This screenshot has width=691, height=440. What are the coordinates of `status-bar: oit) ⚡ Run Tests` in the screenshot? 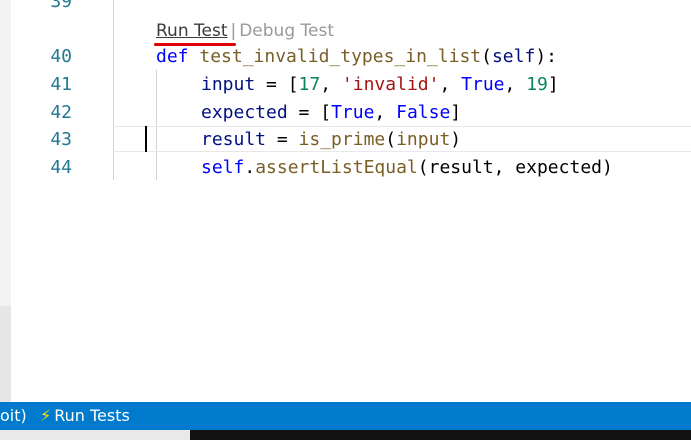 It's located at (345, 416).